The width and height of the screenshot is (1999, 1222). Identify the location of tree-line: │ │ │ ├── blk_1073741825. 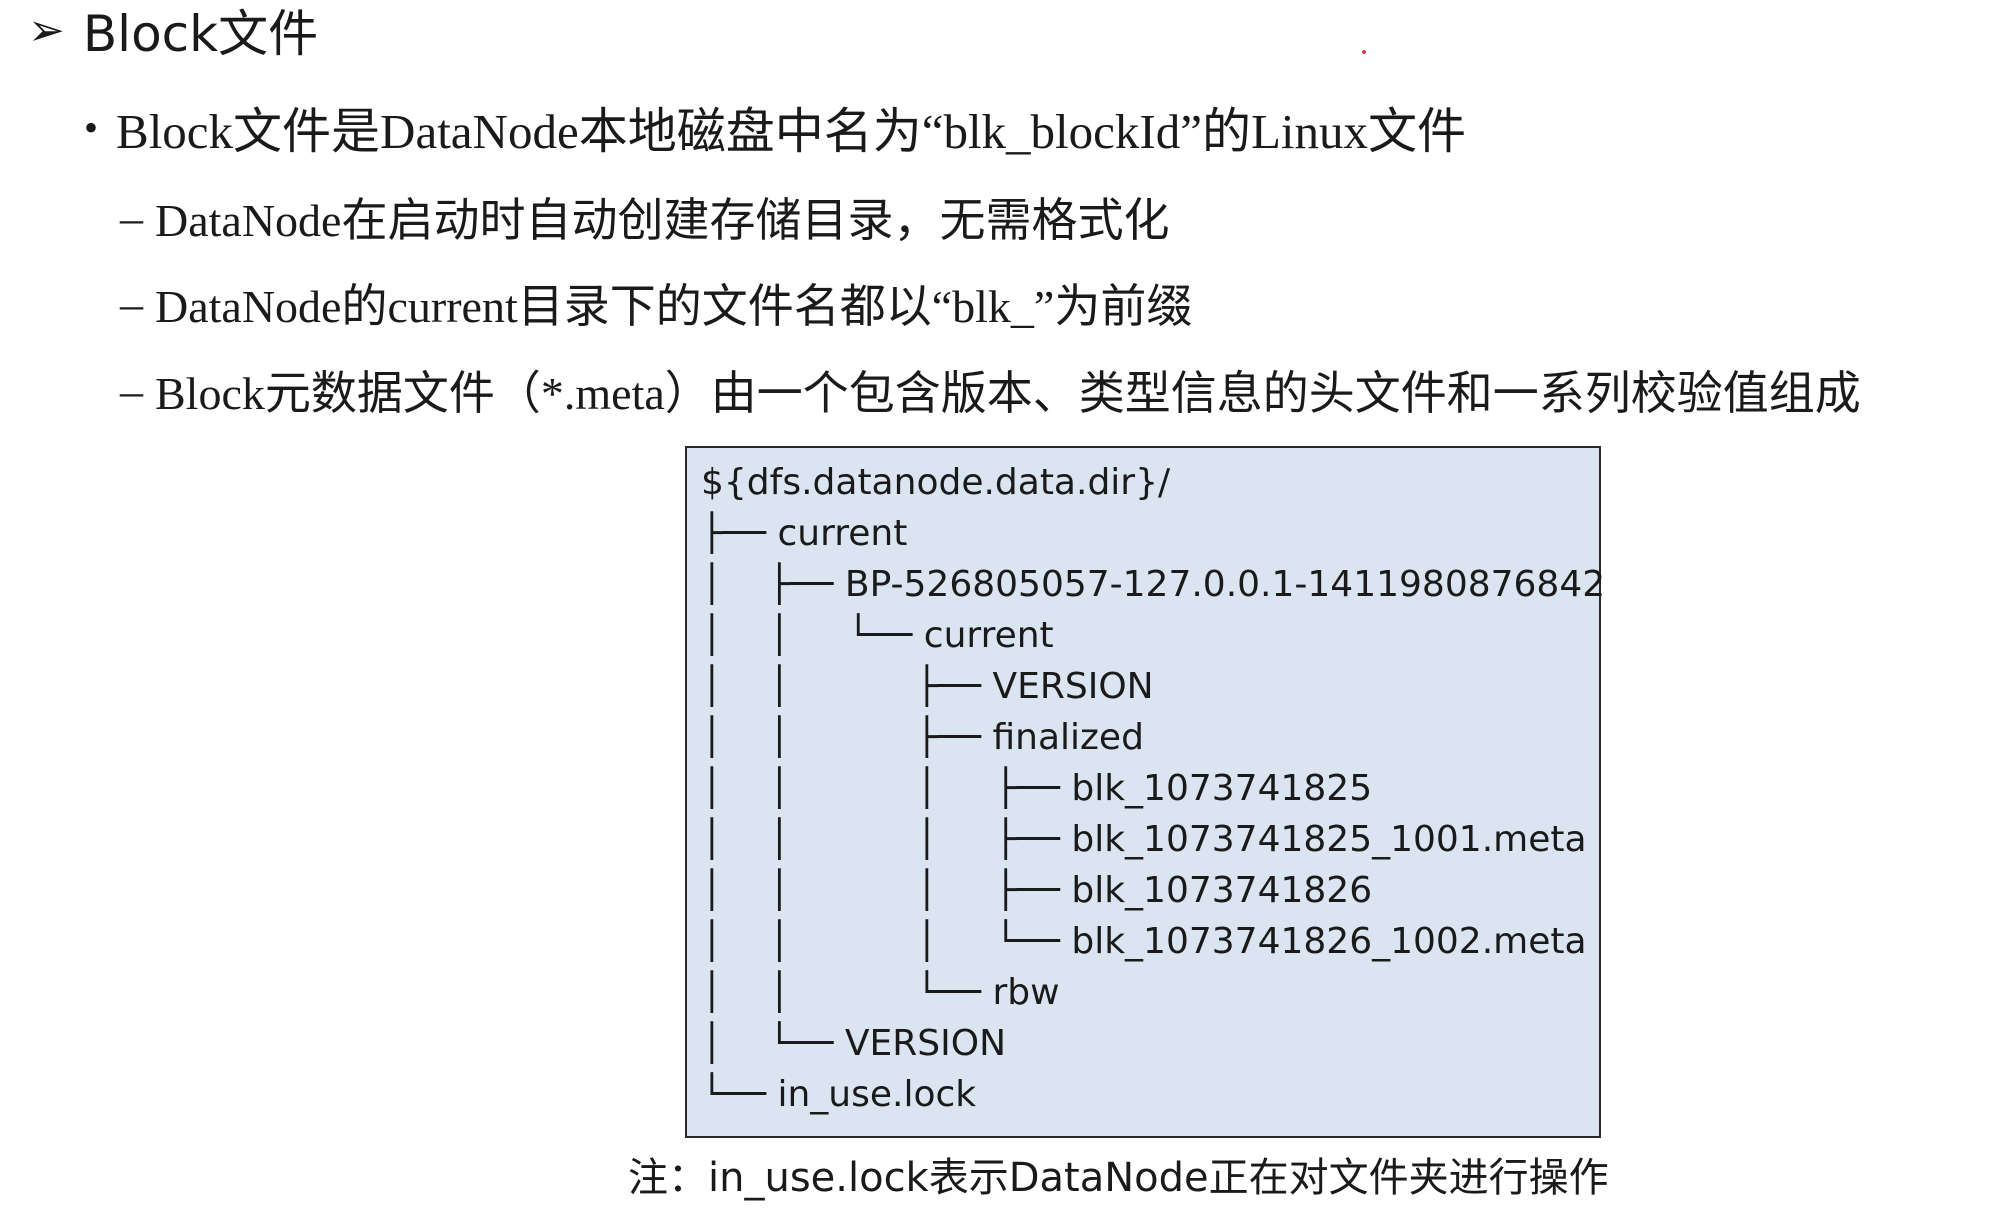
(1037, 788).